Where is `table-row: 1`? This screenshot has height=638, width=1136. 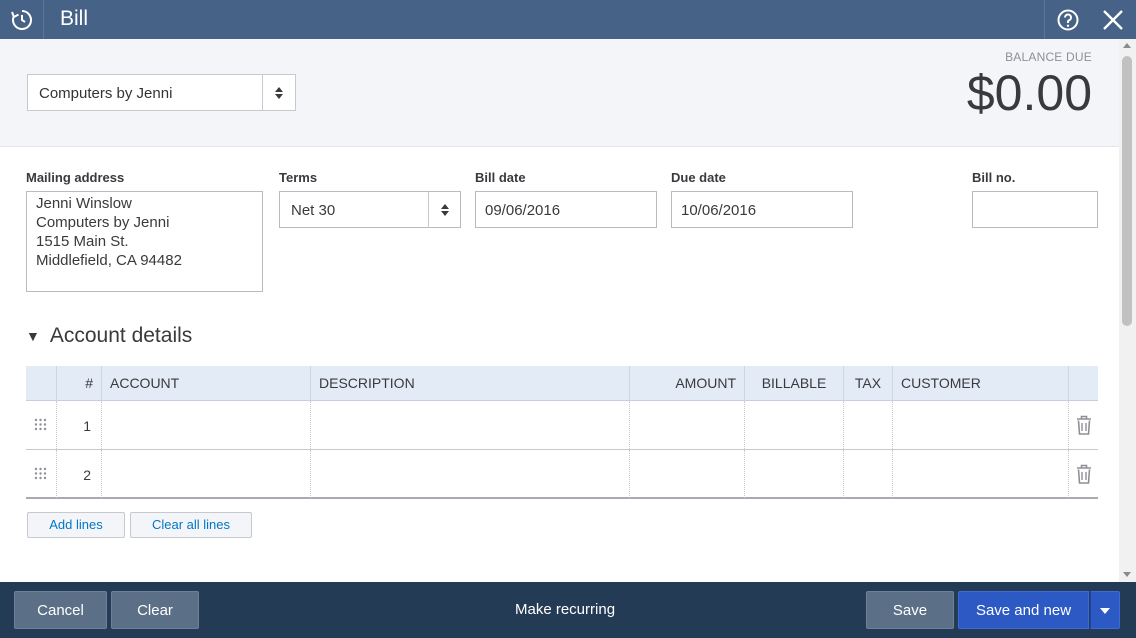
table-row: 1 is located at coordinates (562, 425).